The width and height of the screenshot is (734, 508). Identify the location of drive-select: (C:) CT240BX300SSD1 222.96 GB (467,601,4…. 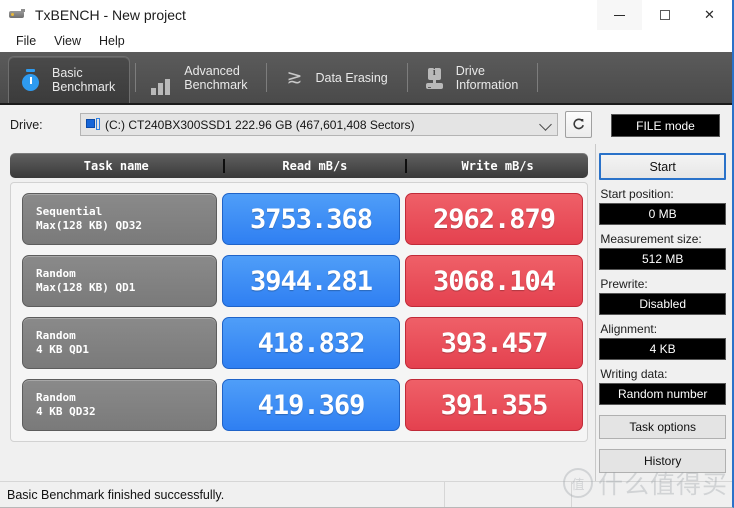
(319, 124).